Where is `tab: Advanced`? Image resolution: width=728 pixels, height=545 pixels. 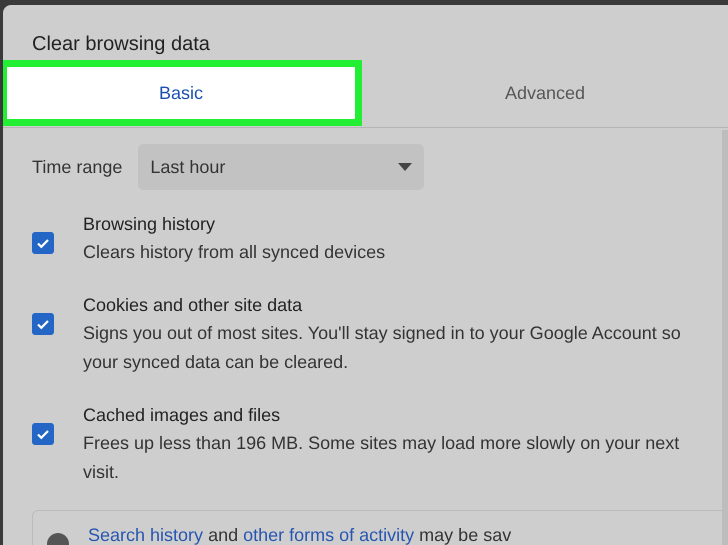 tab: Advanced is located at coordinates (545, 93).